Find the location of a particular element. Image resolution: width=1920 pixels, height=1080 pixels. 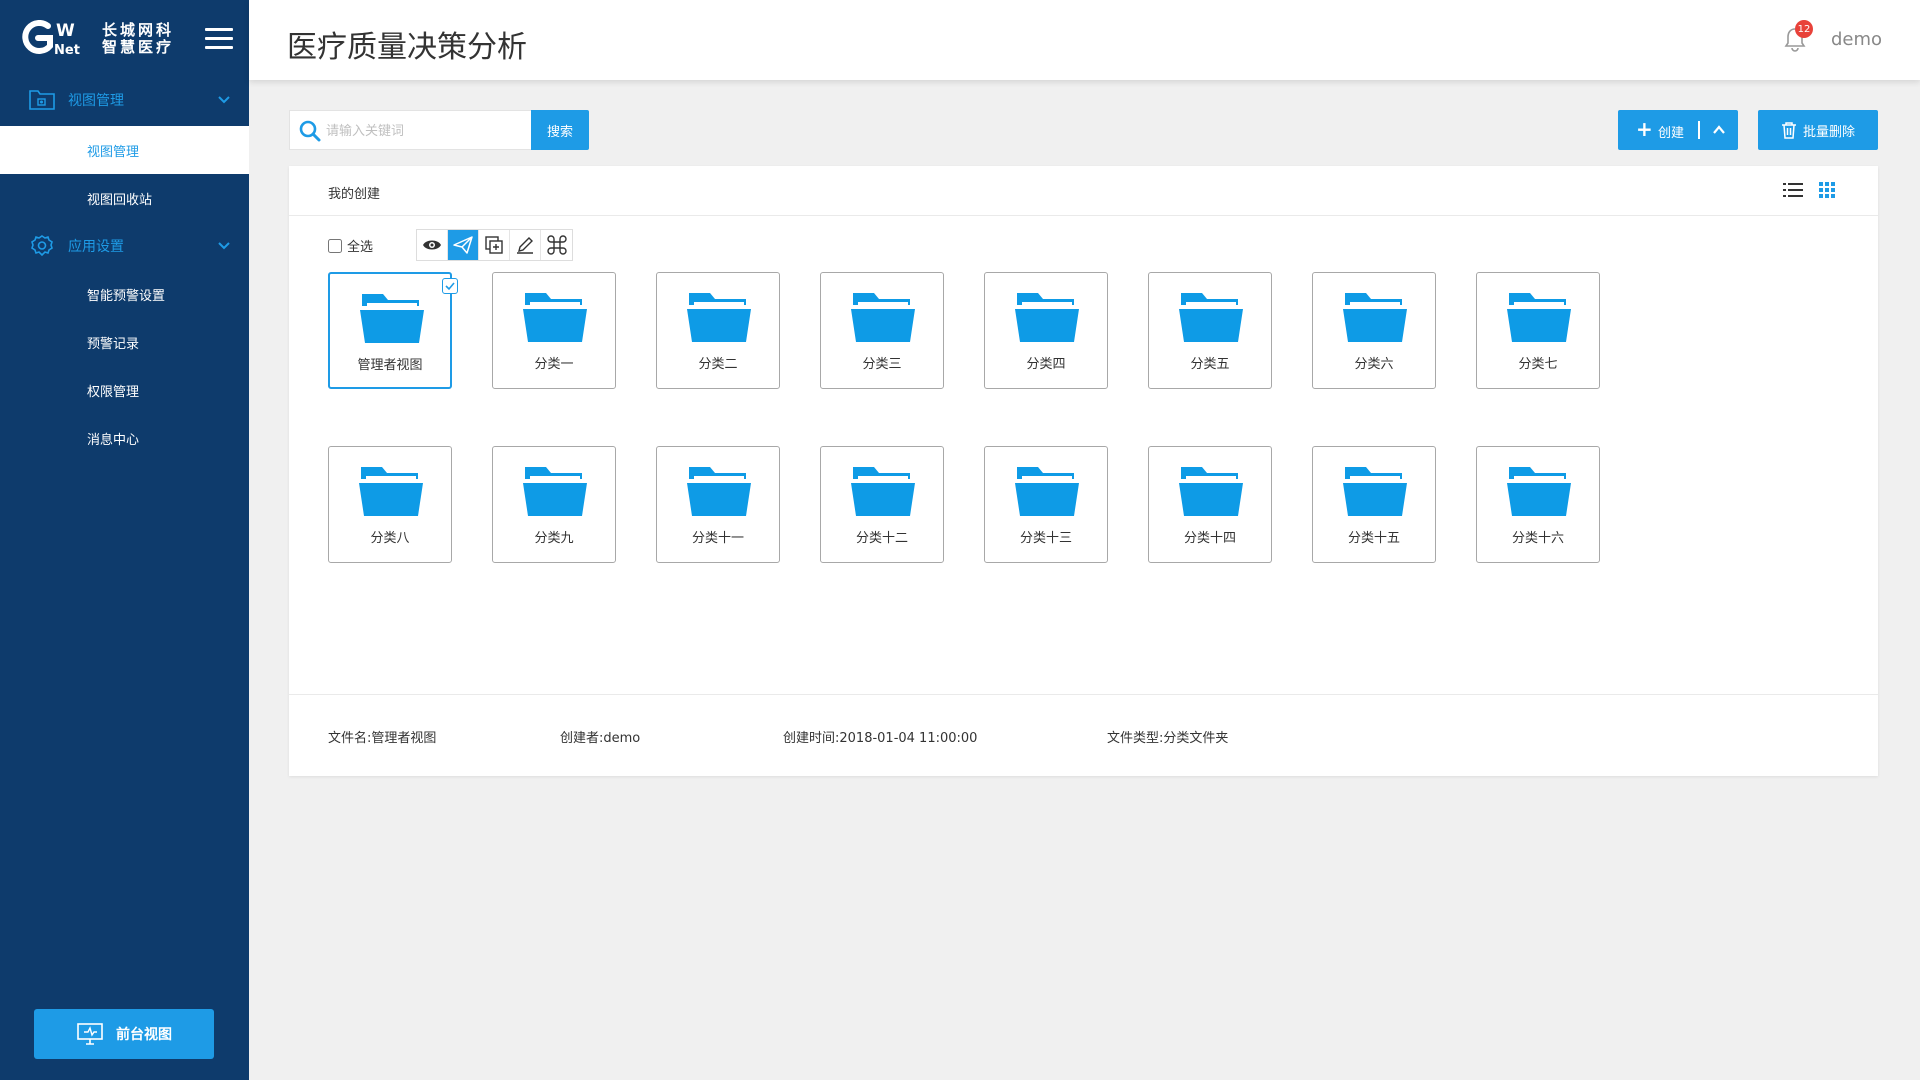

select-all-input is located at coordinates (335, 245).